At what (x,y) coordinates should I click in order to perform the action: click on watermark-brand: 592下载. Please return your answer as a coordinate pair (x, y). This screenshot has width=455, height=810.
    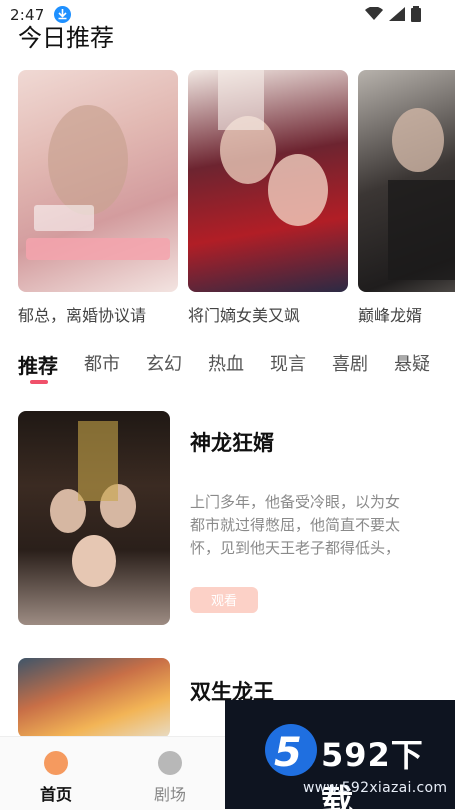
    Looking at the image, I should click on (372, 772).